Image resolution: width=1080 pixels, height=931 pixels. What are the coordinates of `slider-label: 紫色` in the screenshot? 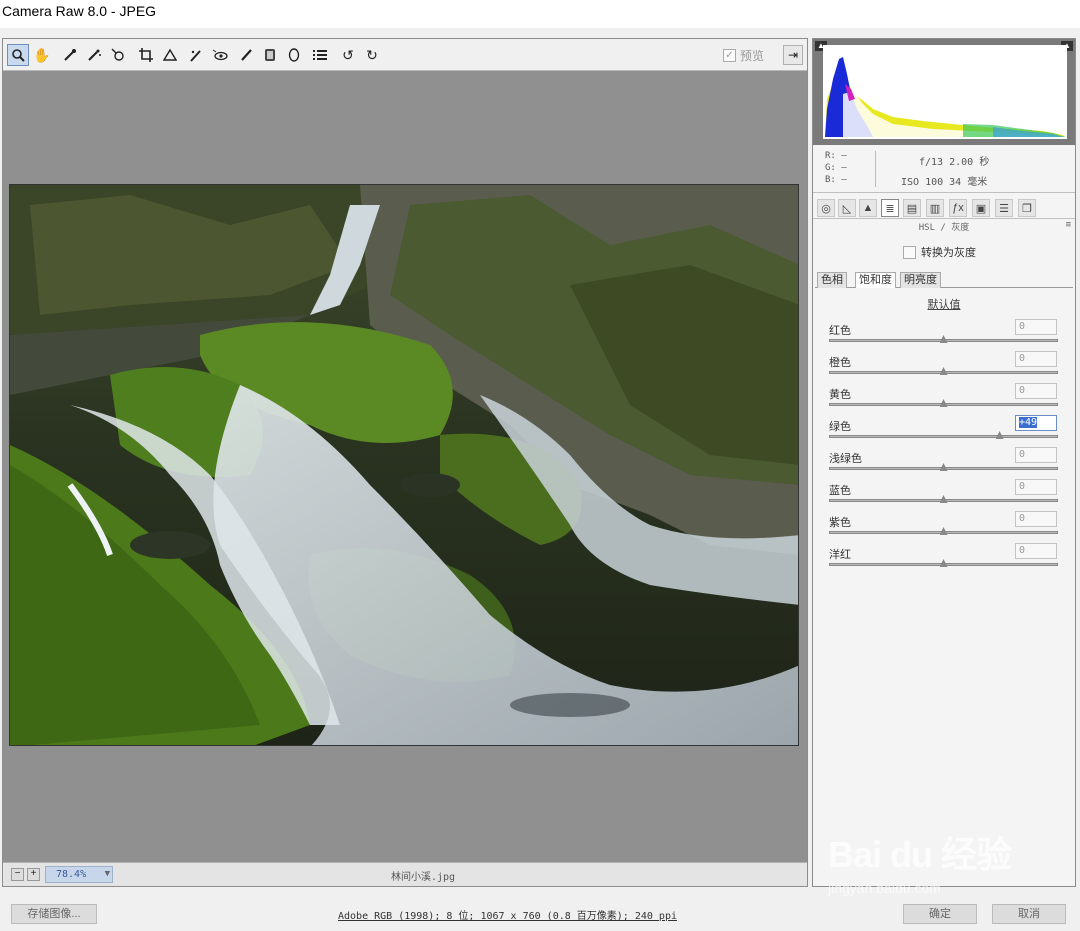 It's located at (840, 523).